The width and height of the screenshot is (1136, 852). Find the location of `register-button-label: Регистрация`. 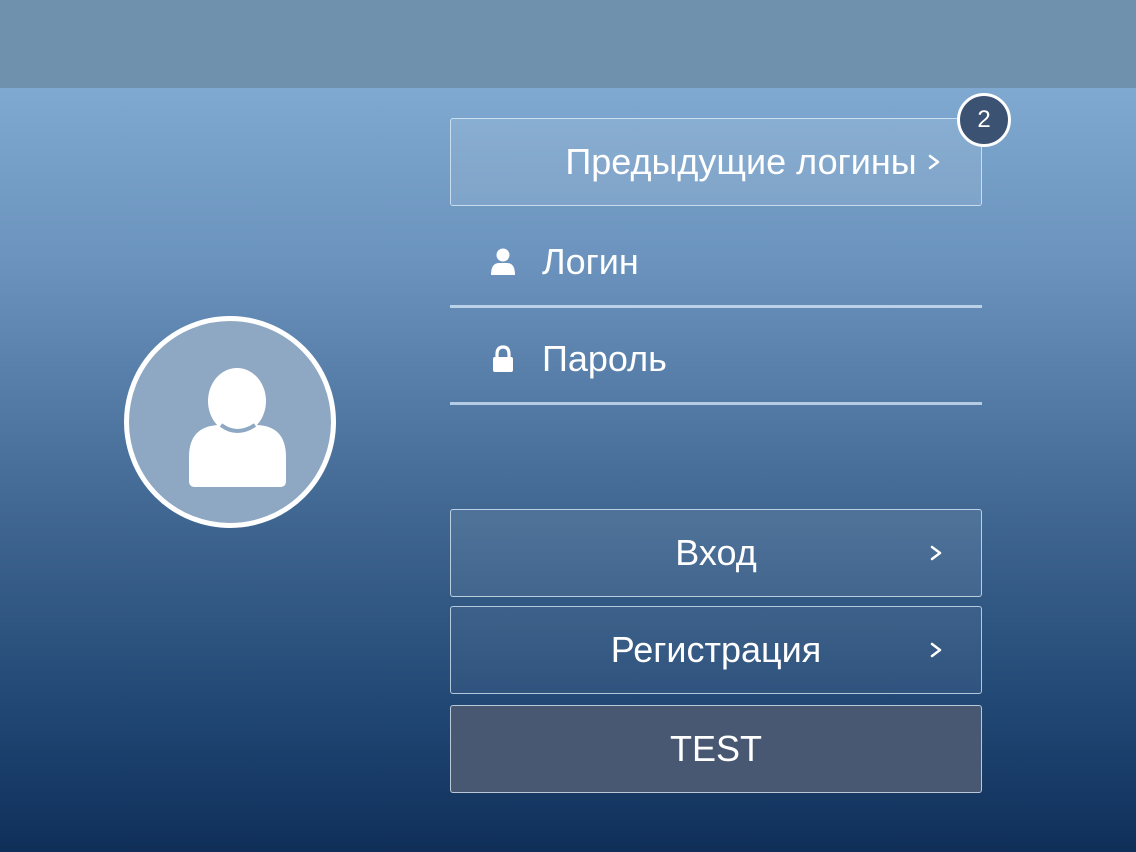

register-button-label: Регистрация is located at coordinates (716, 649).